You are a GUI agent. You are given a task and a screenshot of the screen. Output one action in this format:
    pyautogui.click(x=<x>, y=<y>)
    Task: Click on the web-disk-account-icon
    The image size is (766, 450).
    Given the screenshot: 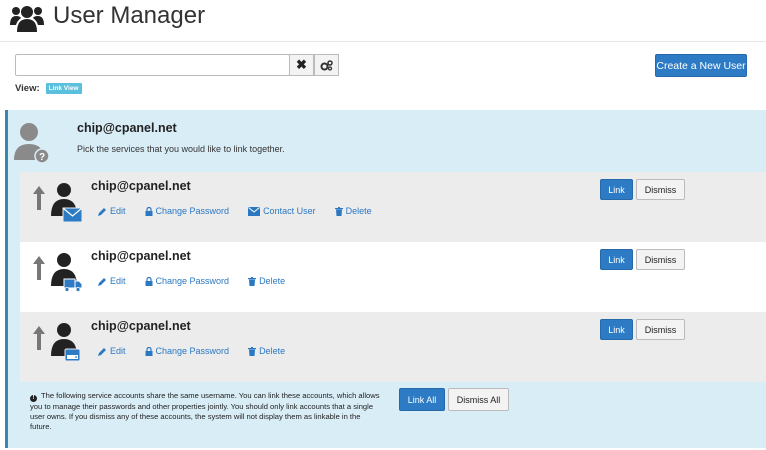 What is the action you would take?
    pyautogui.click(x=57, y=342)
    